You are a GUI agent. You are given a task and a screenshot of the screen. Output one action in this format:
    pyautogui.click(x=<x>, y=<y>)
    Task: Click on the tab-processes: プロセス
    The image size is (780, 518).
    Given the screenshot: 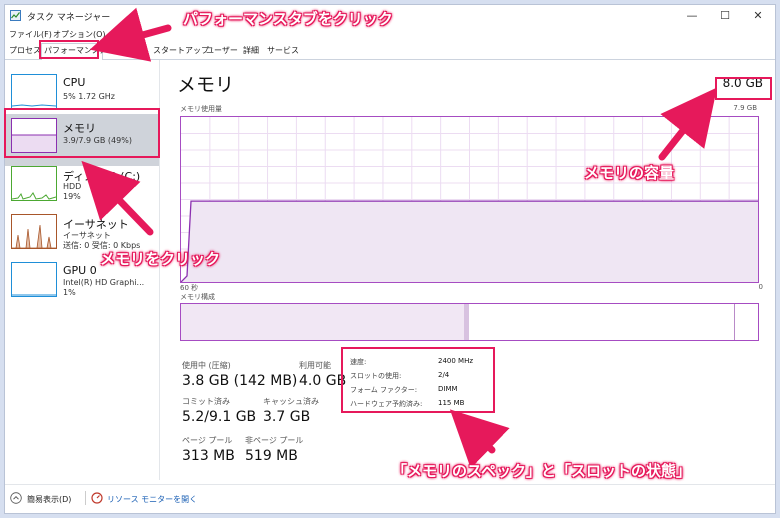 What is the action you would take?
    pyautogui.click(x=25, y=51)
    